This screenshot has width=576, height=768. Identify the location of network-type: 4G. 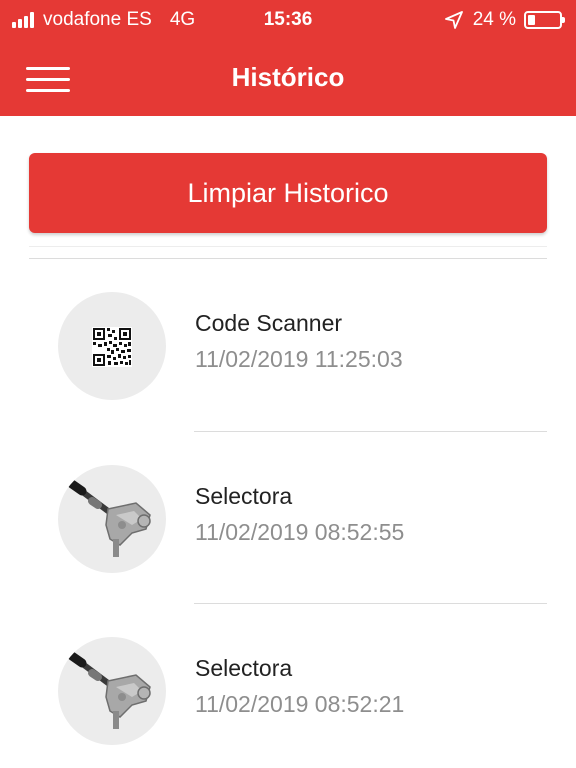
(182, 19).